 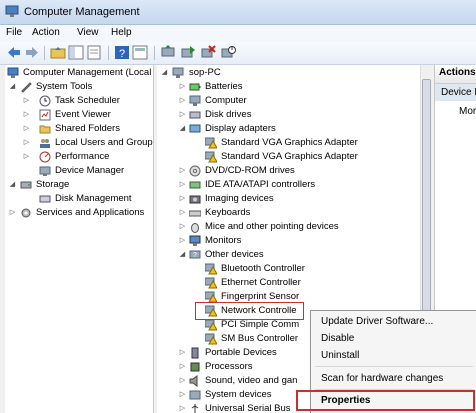 I want to click on menu-item-scan-hardware: Scan for hardware changes, so click(x=382, y=378).